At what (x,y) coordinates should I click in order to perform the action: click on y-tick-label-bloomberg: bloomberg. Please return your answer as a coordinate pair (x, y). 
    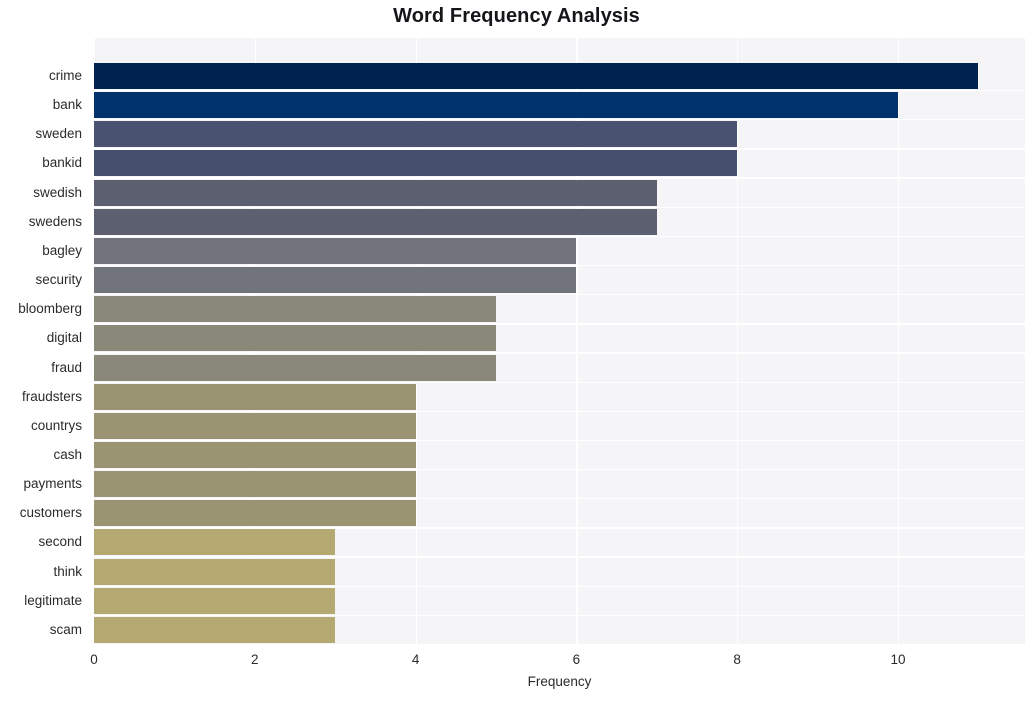
    Looking at the image, I should click on (50, 309).